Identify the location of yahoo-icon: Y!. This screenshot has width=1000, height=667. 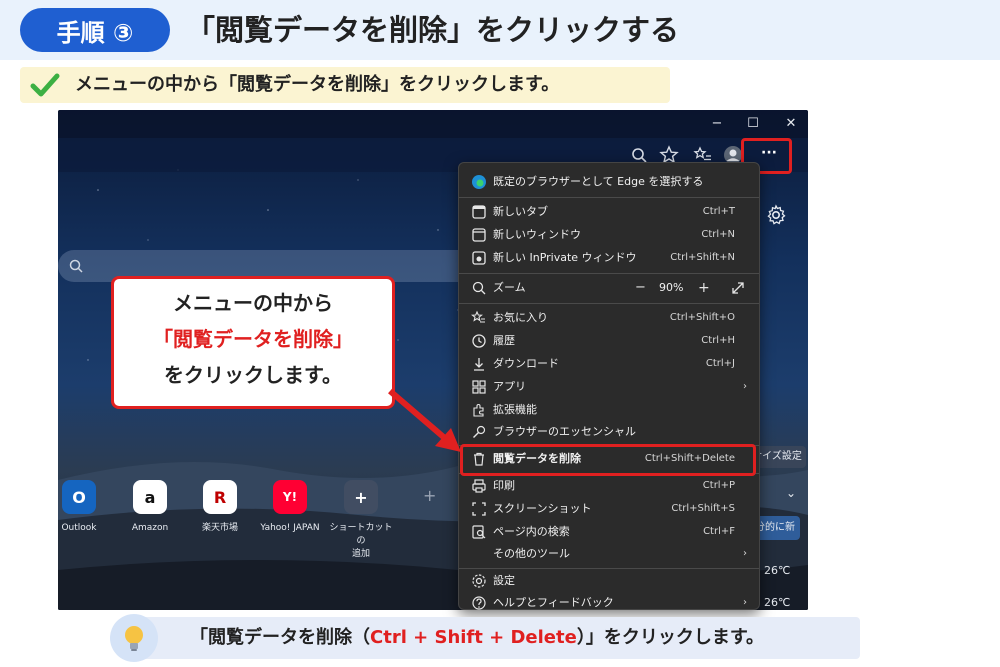
(290, 497).